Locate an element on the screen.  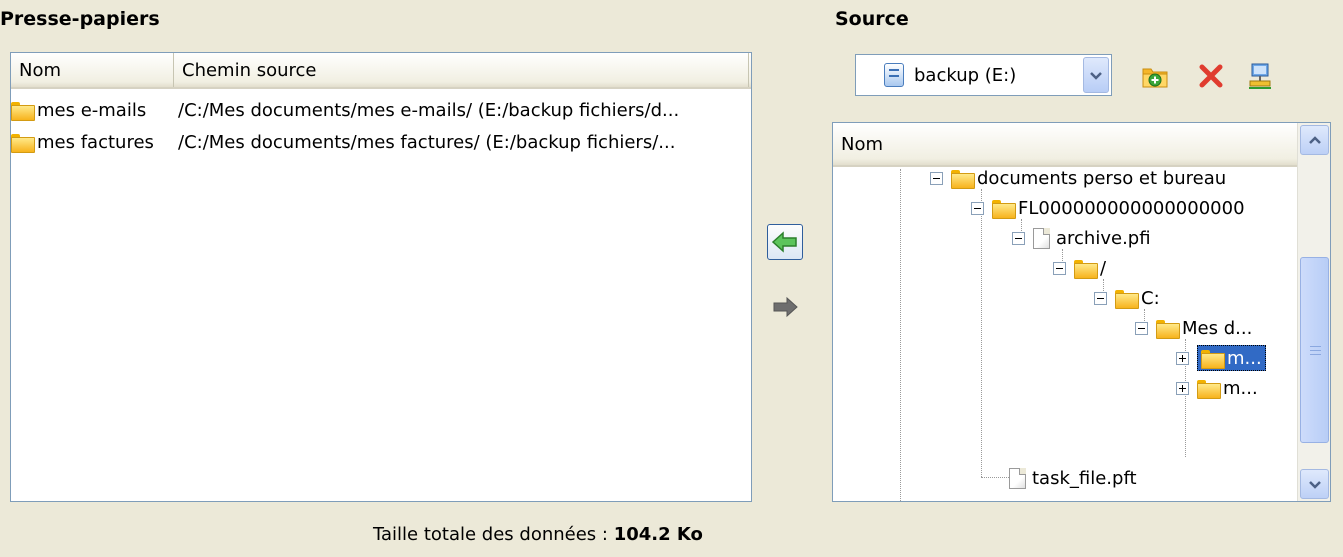
scroll-thumb is located at coordinates (1314, 350).